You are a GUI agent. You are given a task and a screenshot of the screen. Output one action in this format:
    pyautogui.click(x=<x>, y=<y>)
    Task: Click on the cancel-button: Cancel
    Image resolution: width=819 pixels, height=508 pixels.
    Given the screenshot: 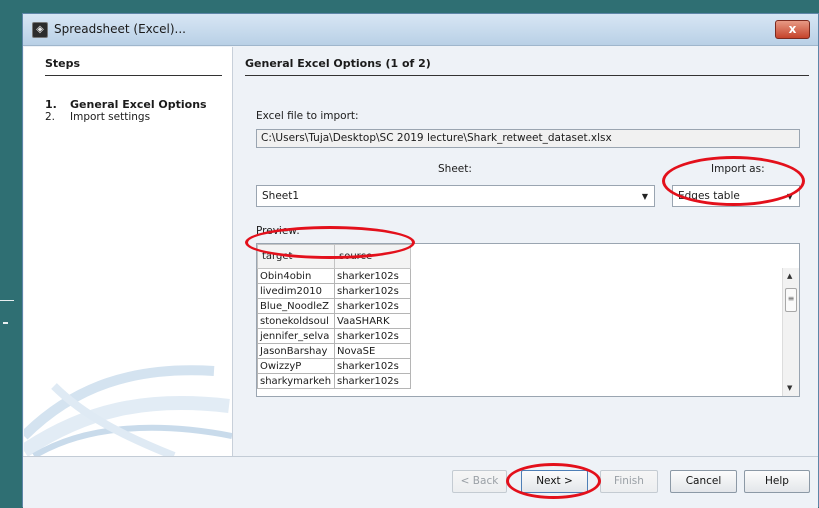 What is the action you would take?
    pyautogui.click(x=703, y=481)
    